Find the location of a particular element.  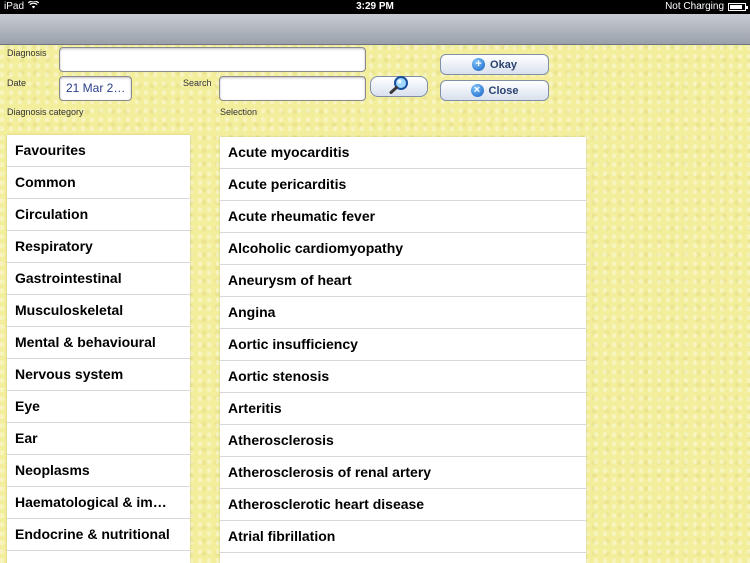

category-item: Eye is located at coordinates (98, 407).